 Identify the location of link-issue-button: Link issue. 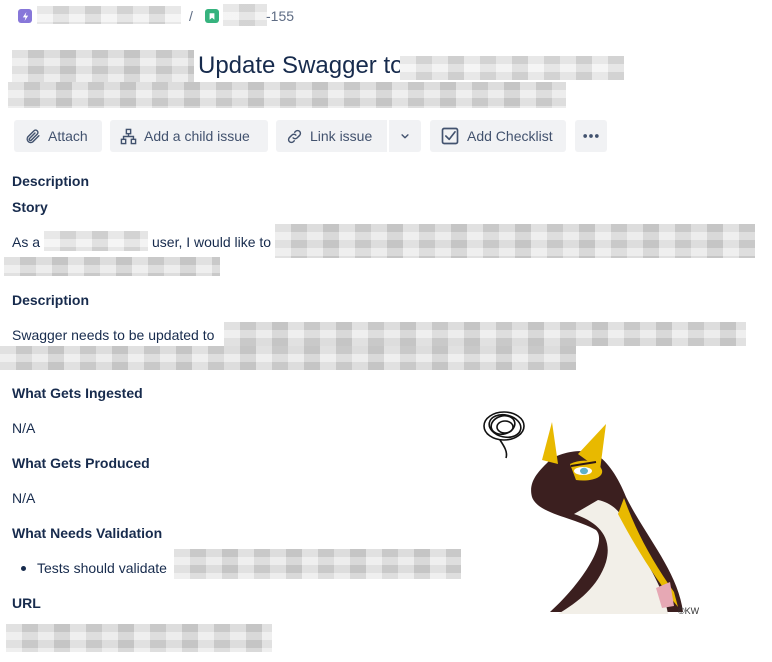
(331, 136).